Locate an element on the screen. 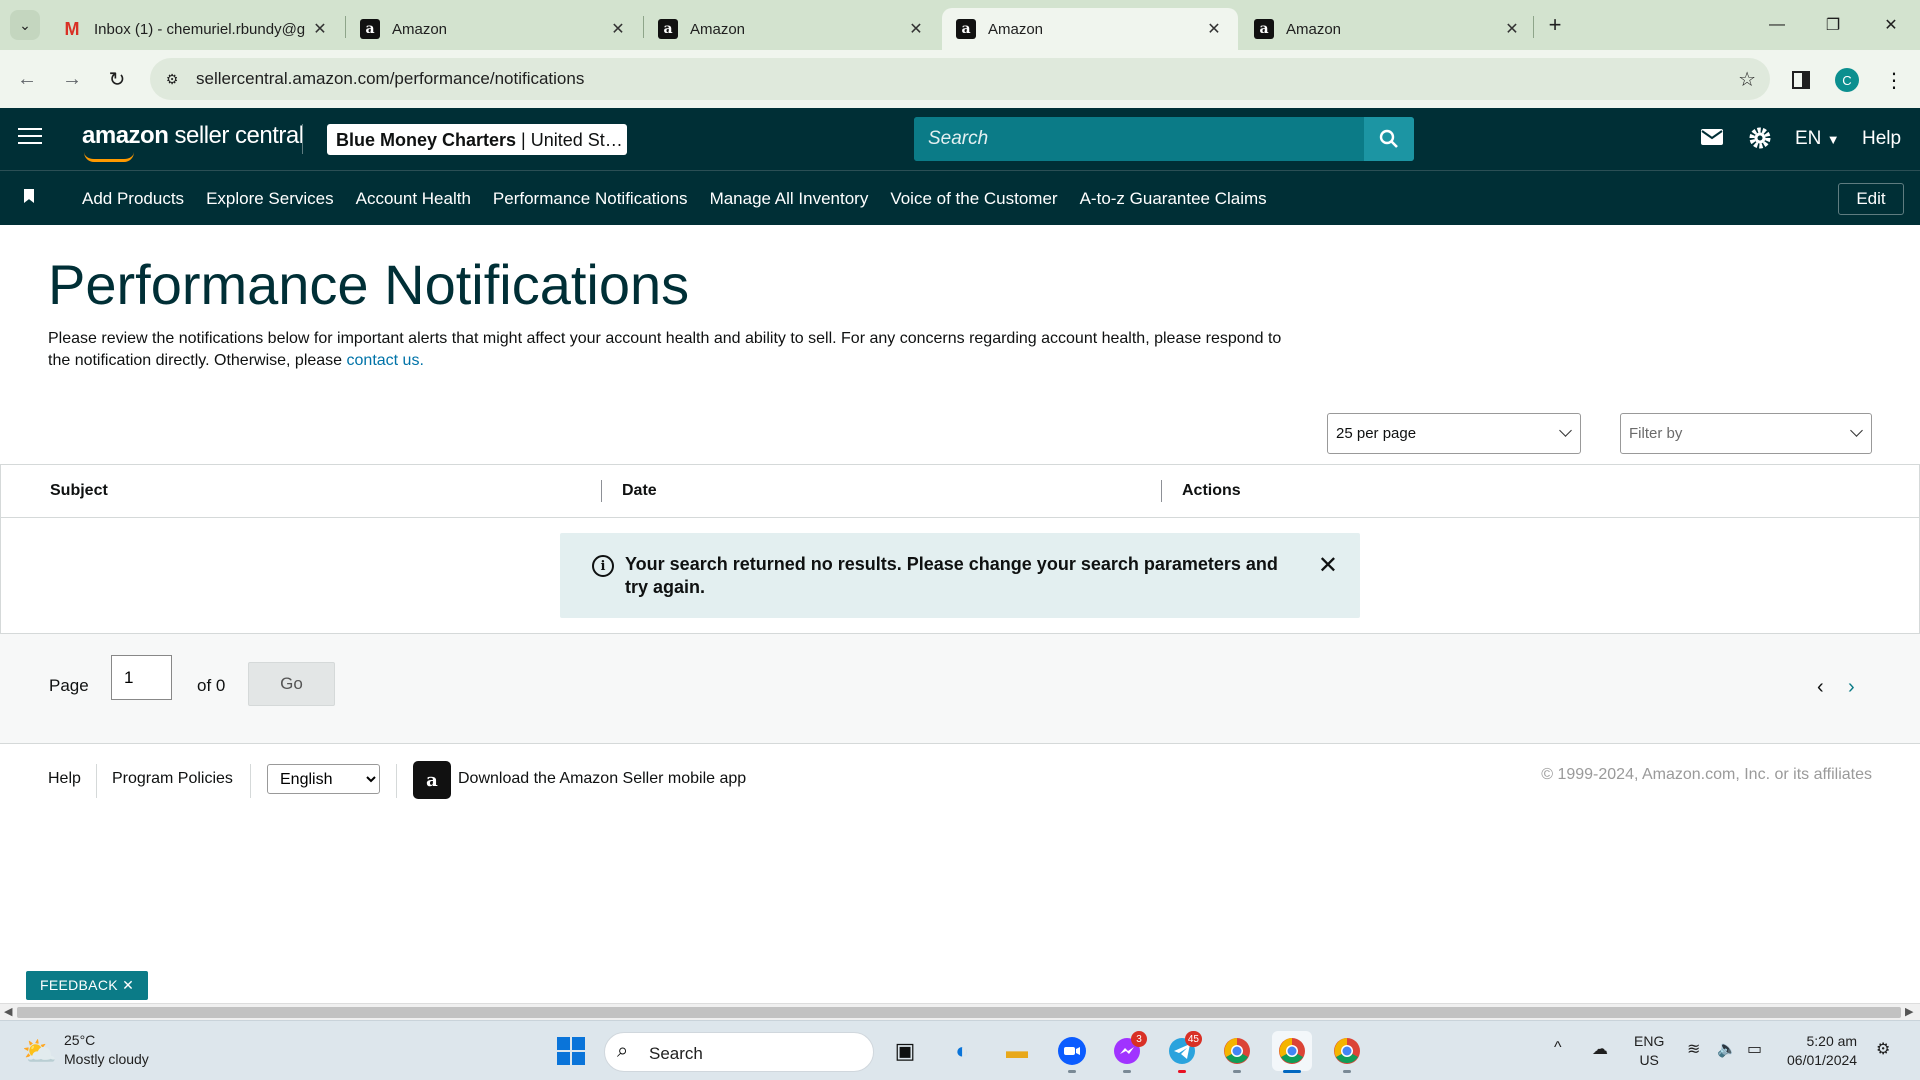 The image size is (1920, 1080). side-panel-icon is located at coordinates (1801, 80).